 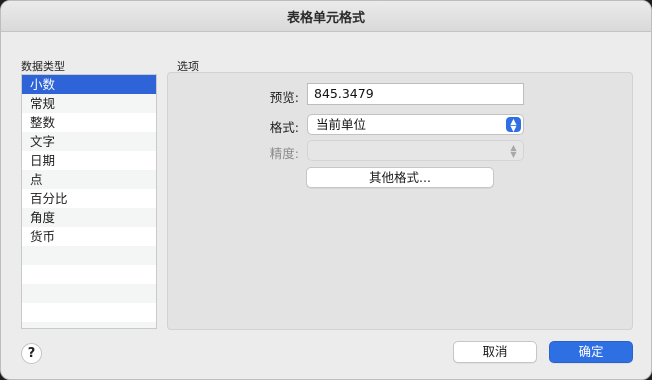 What do you see at coordinates (591, 352) in the screenshot?
I see `ok-button: 确定` at bounding box center [591, 352].